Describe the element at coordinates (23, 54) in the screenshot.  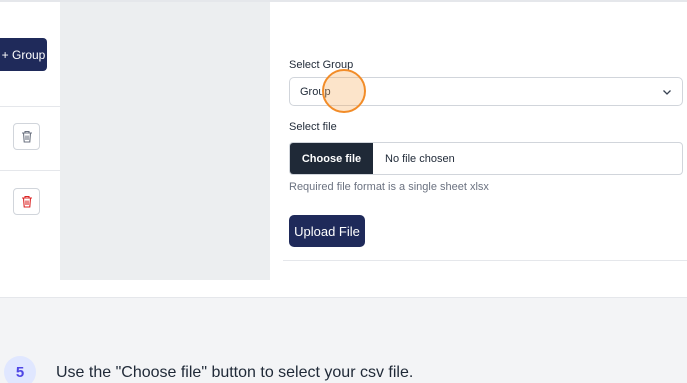
I see `add-group-button: + Group` at that location.